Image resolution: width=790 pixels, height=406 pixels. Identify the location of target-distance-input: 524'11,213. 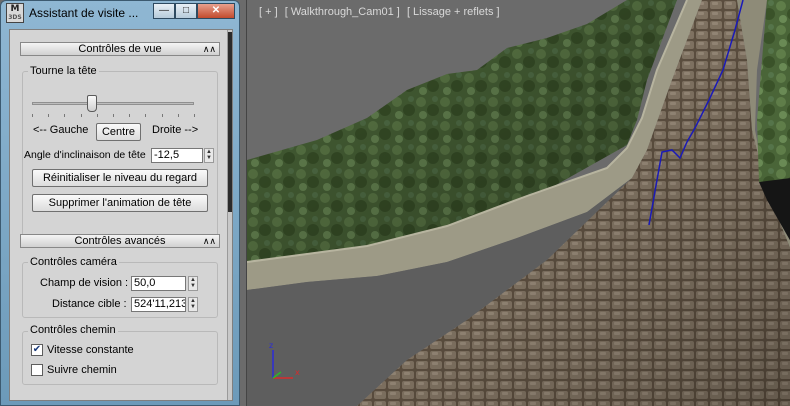
(158, 304).